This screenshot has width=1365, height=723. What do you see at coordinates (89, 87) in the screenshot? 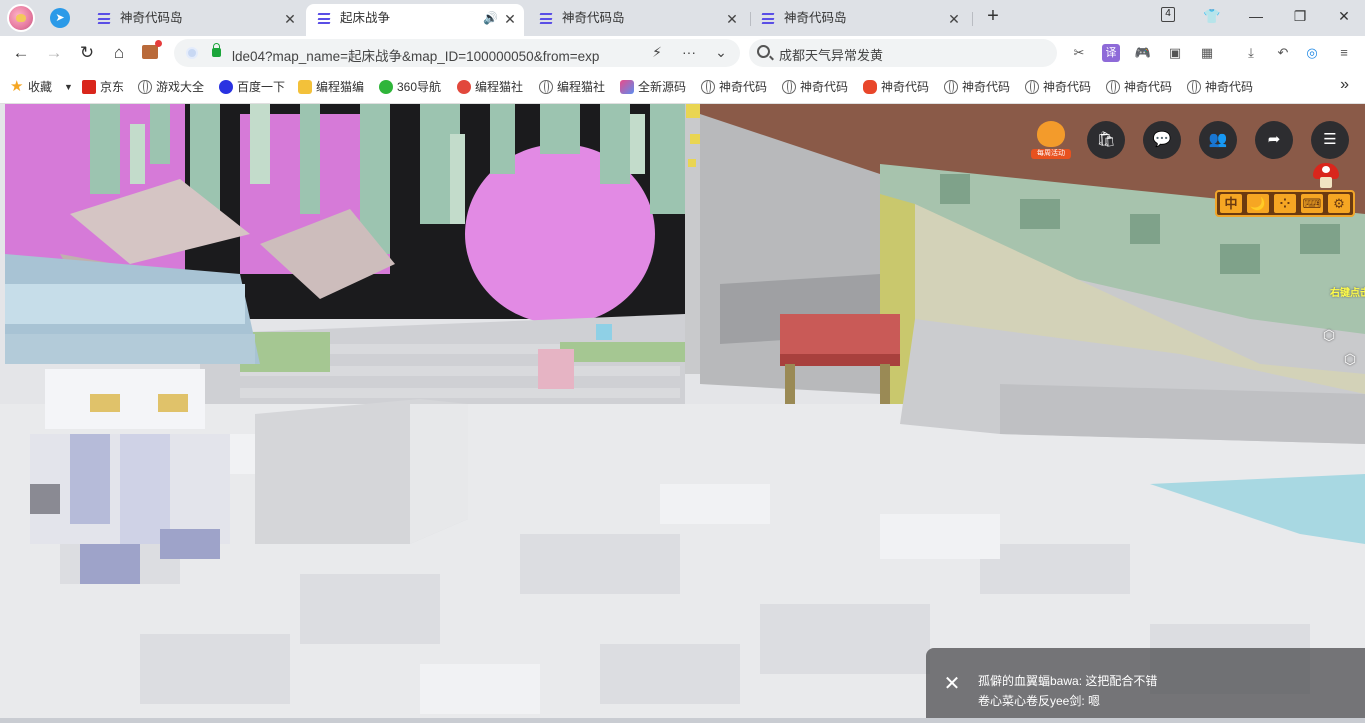
I see `jd-icon` at bounding box center [89, 87].